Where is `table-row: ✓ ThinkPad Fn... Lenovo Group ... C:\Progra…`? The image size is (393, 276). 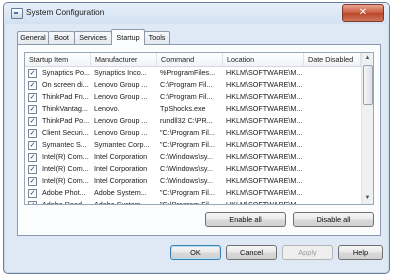 table-row: ✓ ThinkPad Fn... Lenovo Group ... C:\Progra… is located at coordinates (193, 97).